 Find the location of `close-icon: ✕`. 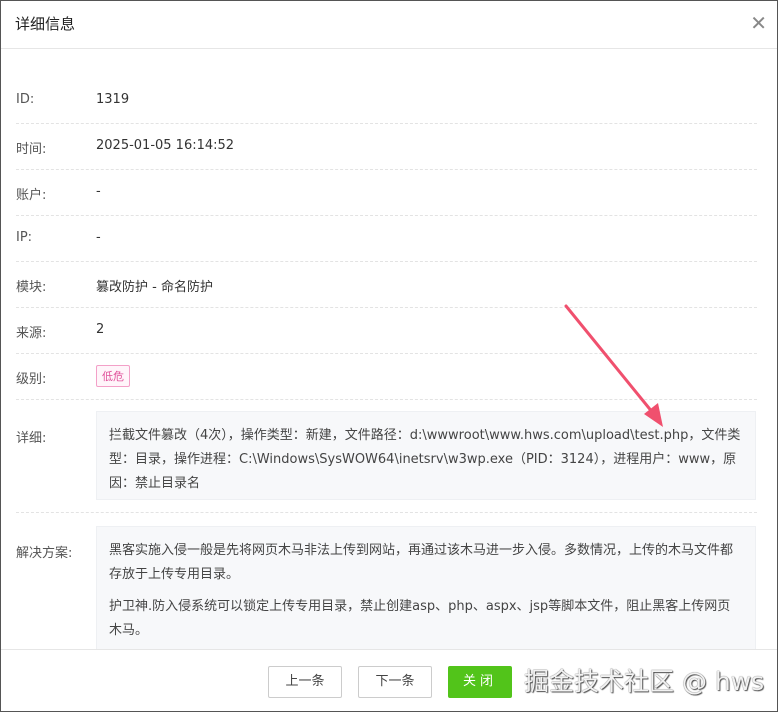

close-icon: ✕ is located at coordinates (758, 23).